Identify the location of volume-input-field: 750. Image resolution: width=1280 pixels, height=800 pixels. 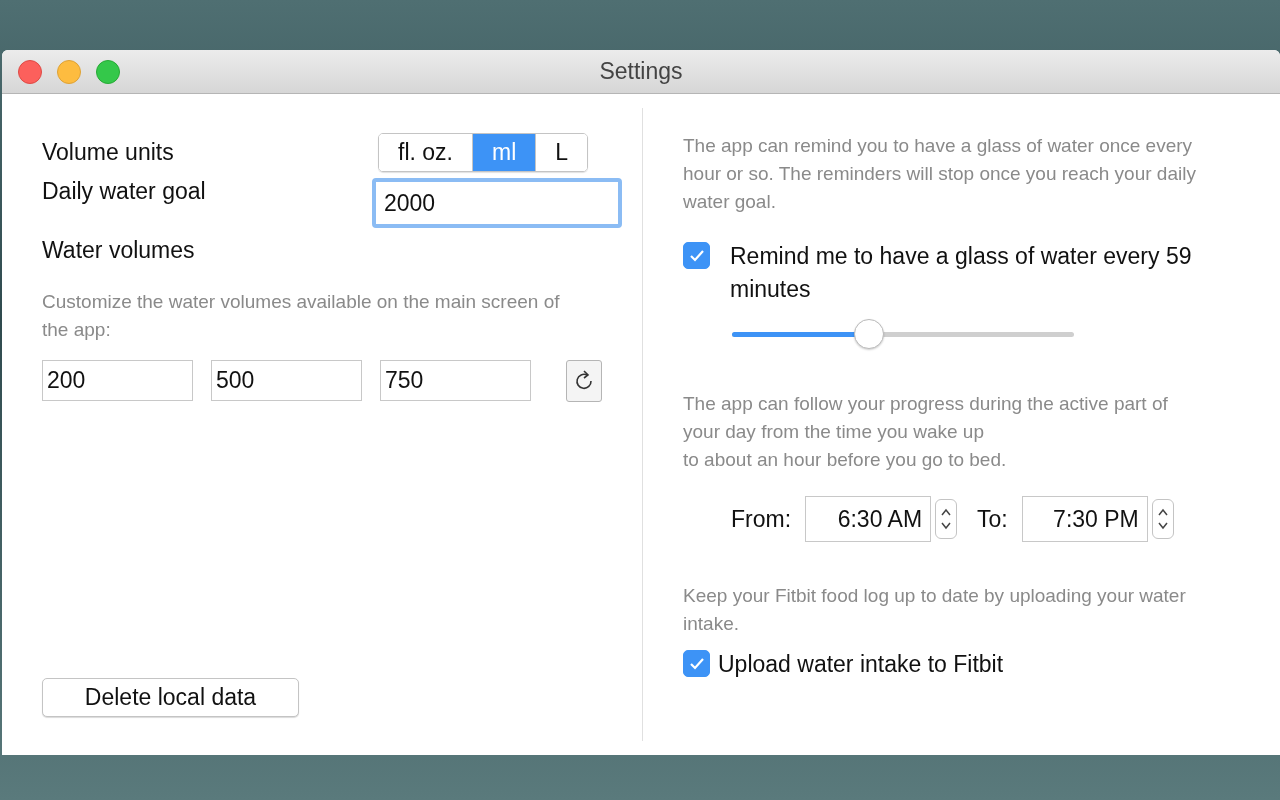
(455, 380).